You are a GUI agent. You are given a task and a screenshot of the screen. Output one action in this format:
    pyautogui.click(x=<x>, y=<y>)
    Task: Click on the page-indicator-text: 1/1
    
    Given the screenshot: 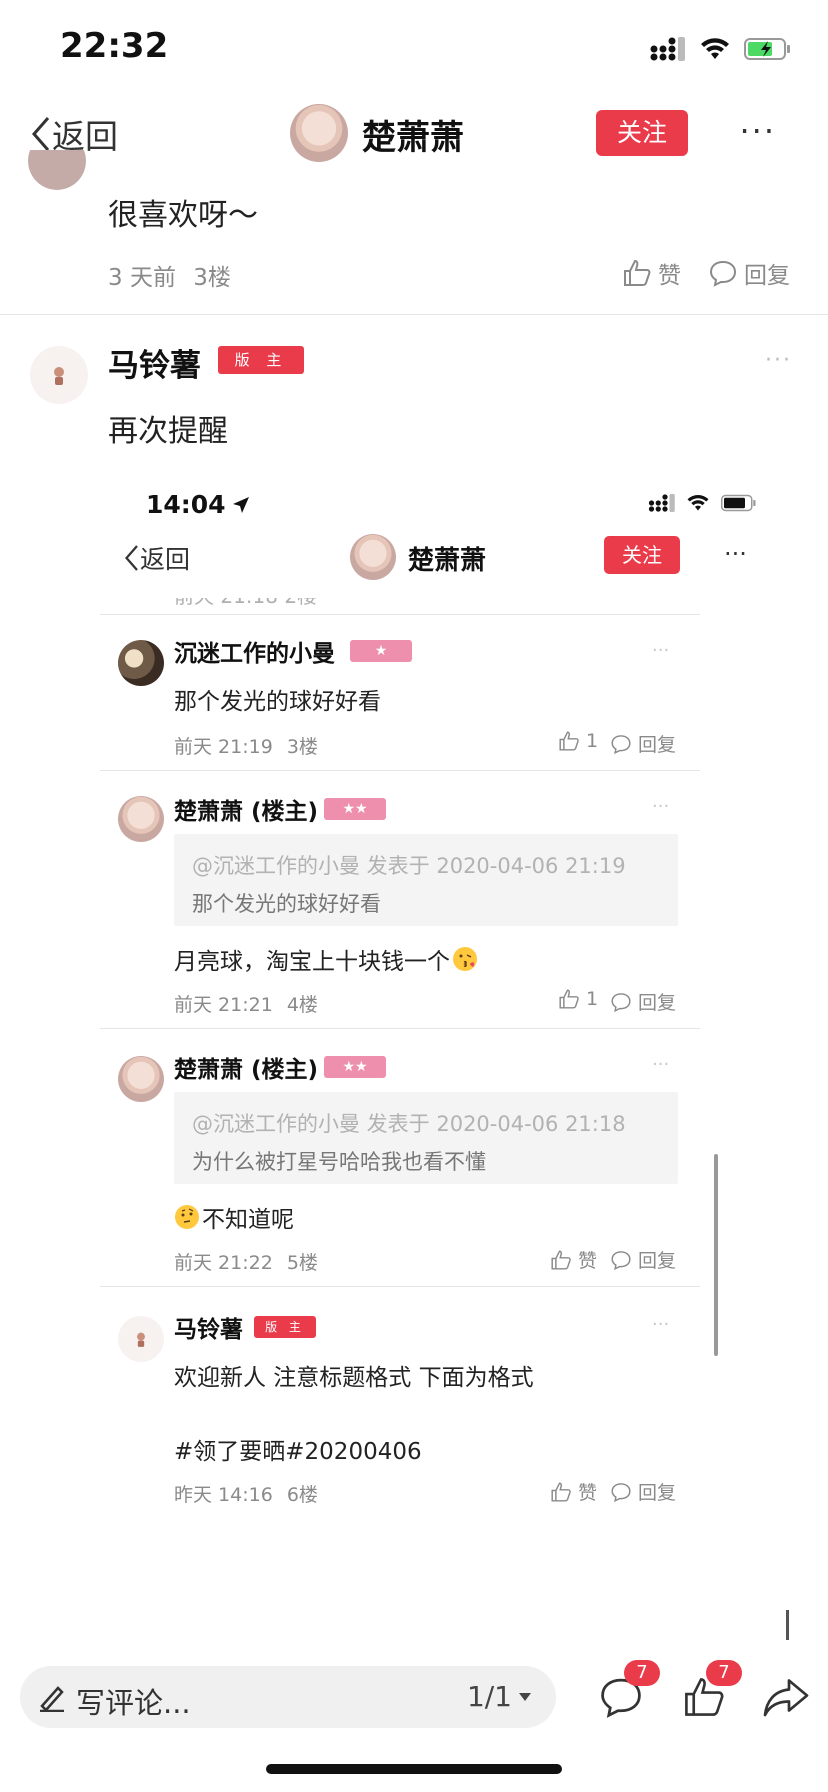 What is the action you would take?
    pyautogui.click(x=489, y=1696)
    